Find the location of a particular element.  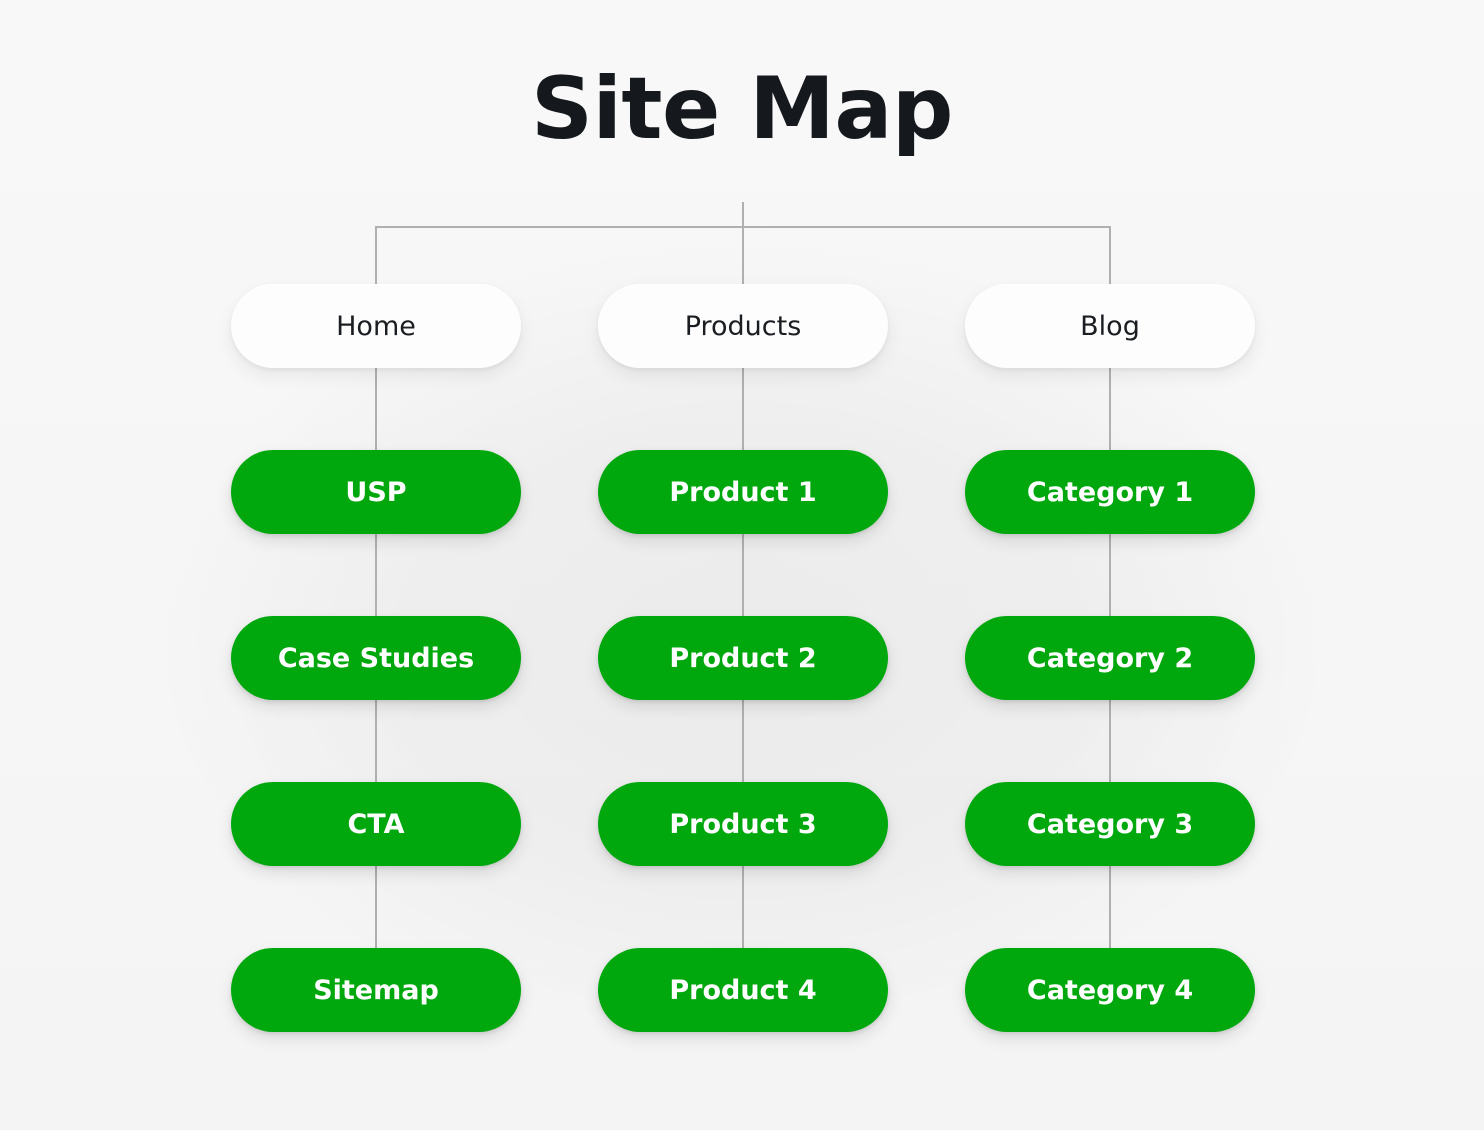

node-category-4: Category 4 is located at coordinates (1110, 990).